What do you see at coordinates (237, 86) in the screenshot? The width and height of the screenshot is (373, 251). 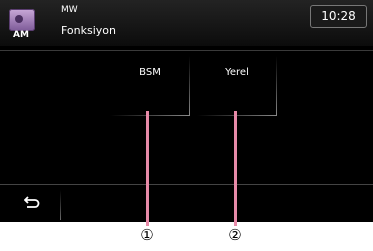 I see `yerel-button: Yerel` at bounding box center [237, 86].